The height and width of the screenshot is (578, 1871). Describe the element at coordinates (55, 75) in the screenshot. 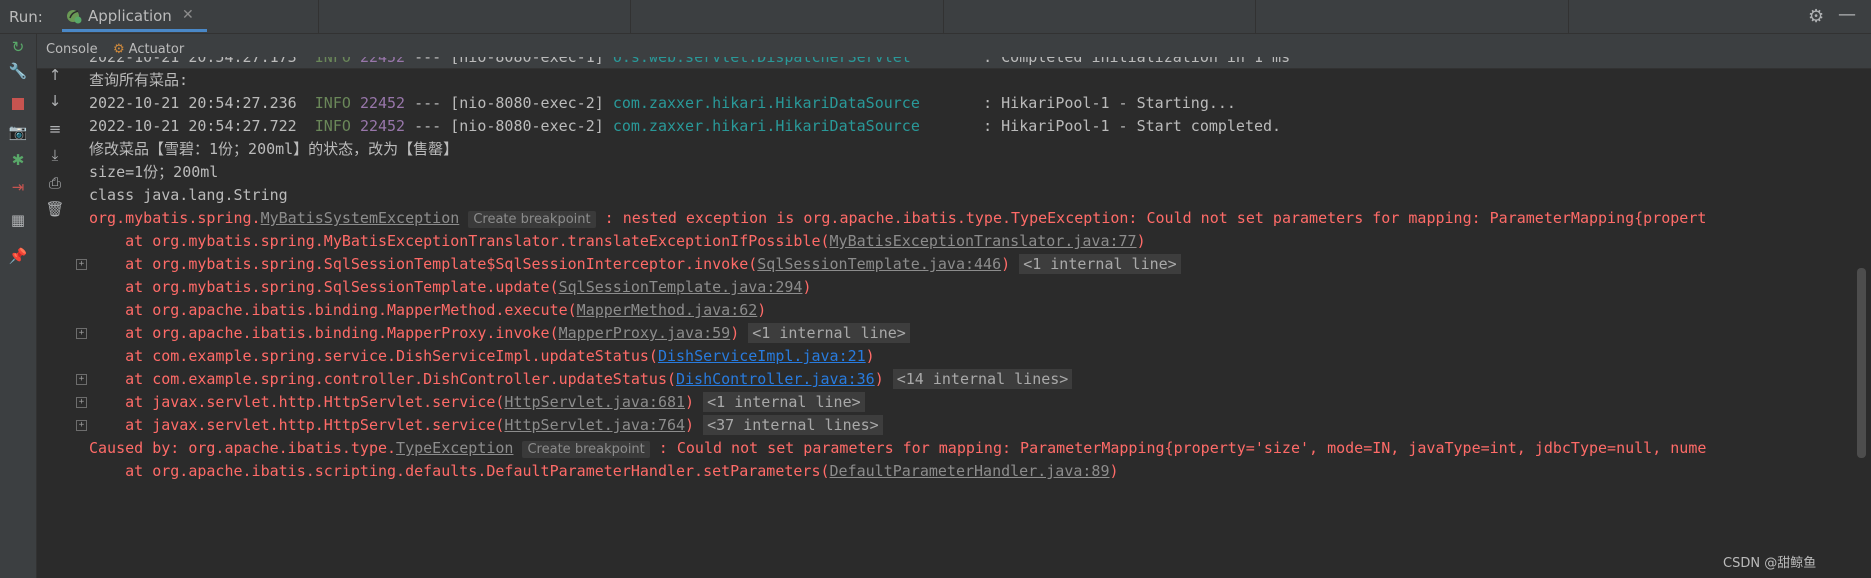

I see `up-arrow-icon: ↑` at that location.